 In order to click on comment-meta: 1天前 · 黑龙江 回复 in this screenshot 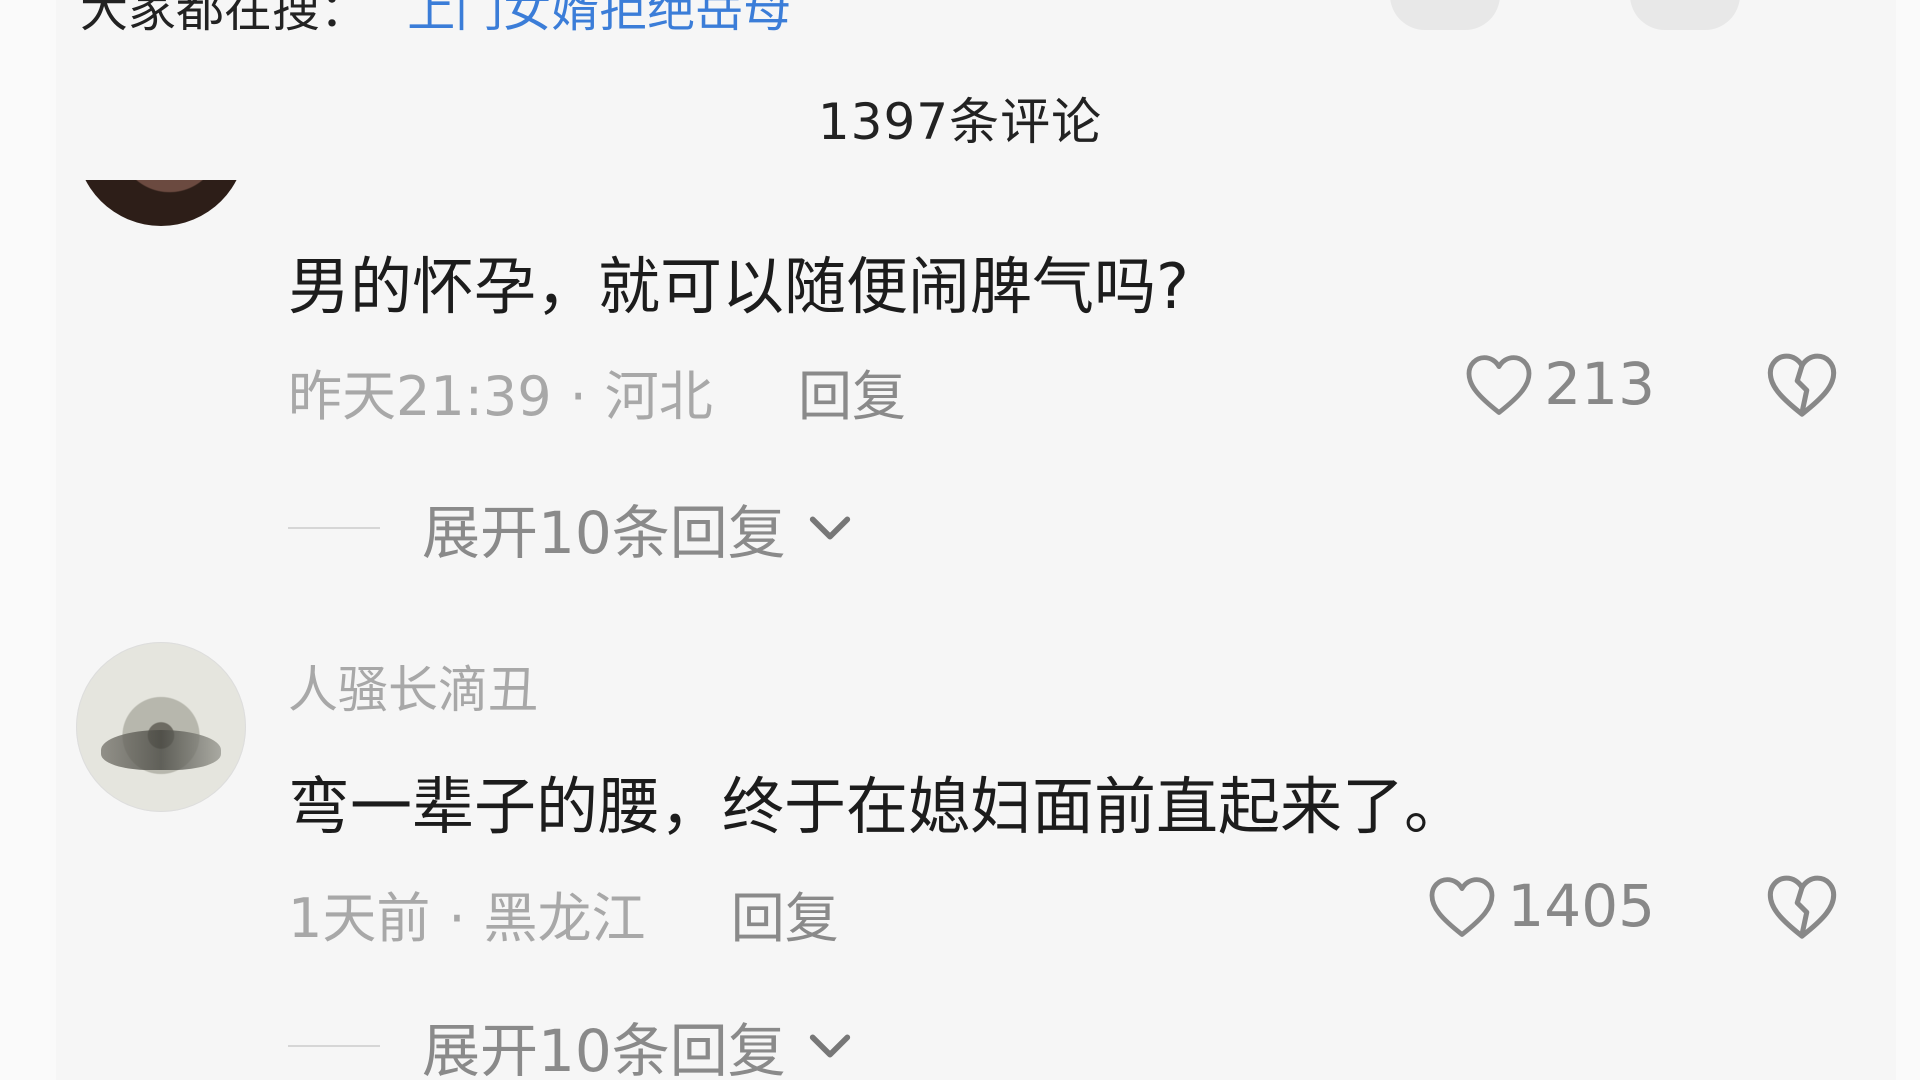, I will do `click(563, 918)`.